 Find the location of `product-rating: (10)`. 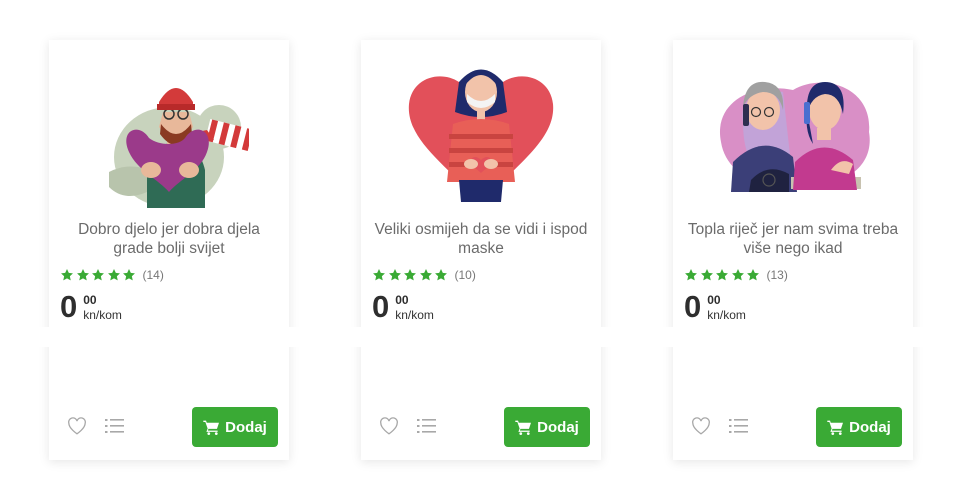

product-rating: (10) is located at coordinates (424, 275).